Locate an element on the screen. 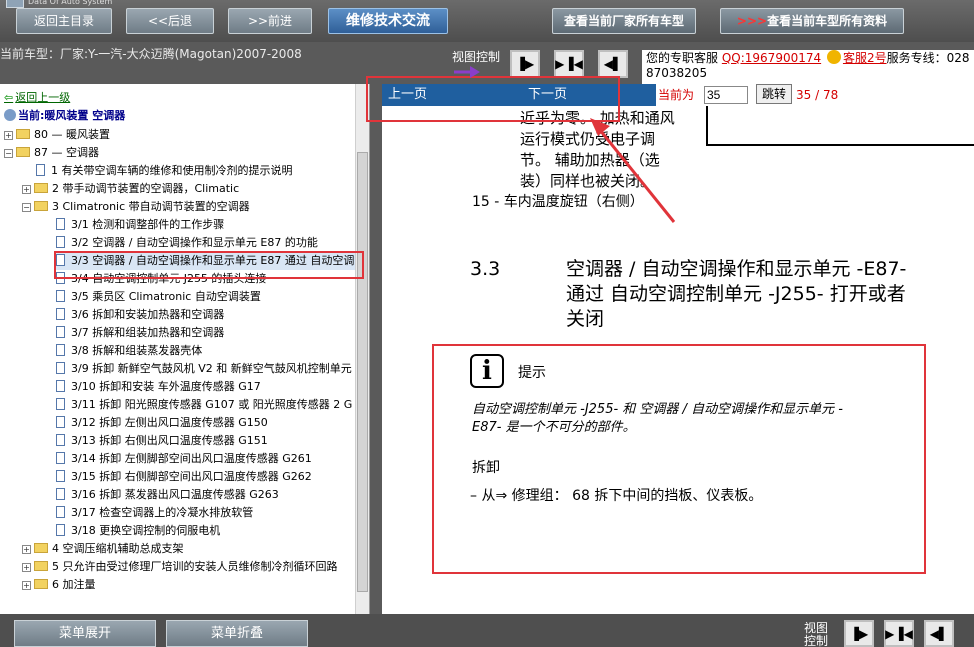  bottom-view-split-button: ▶▐◀ is located at coordinates (899, 633).